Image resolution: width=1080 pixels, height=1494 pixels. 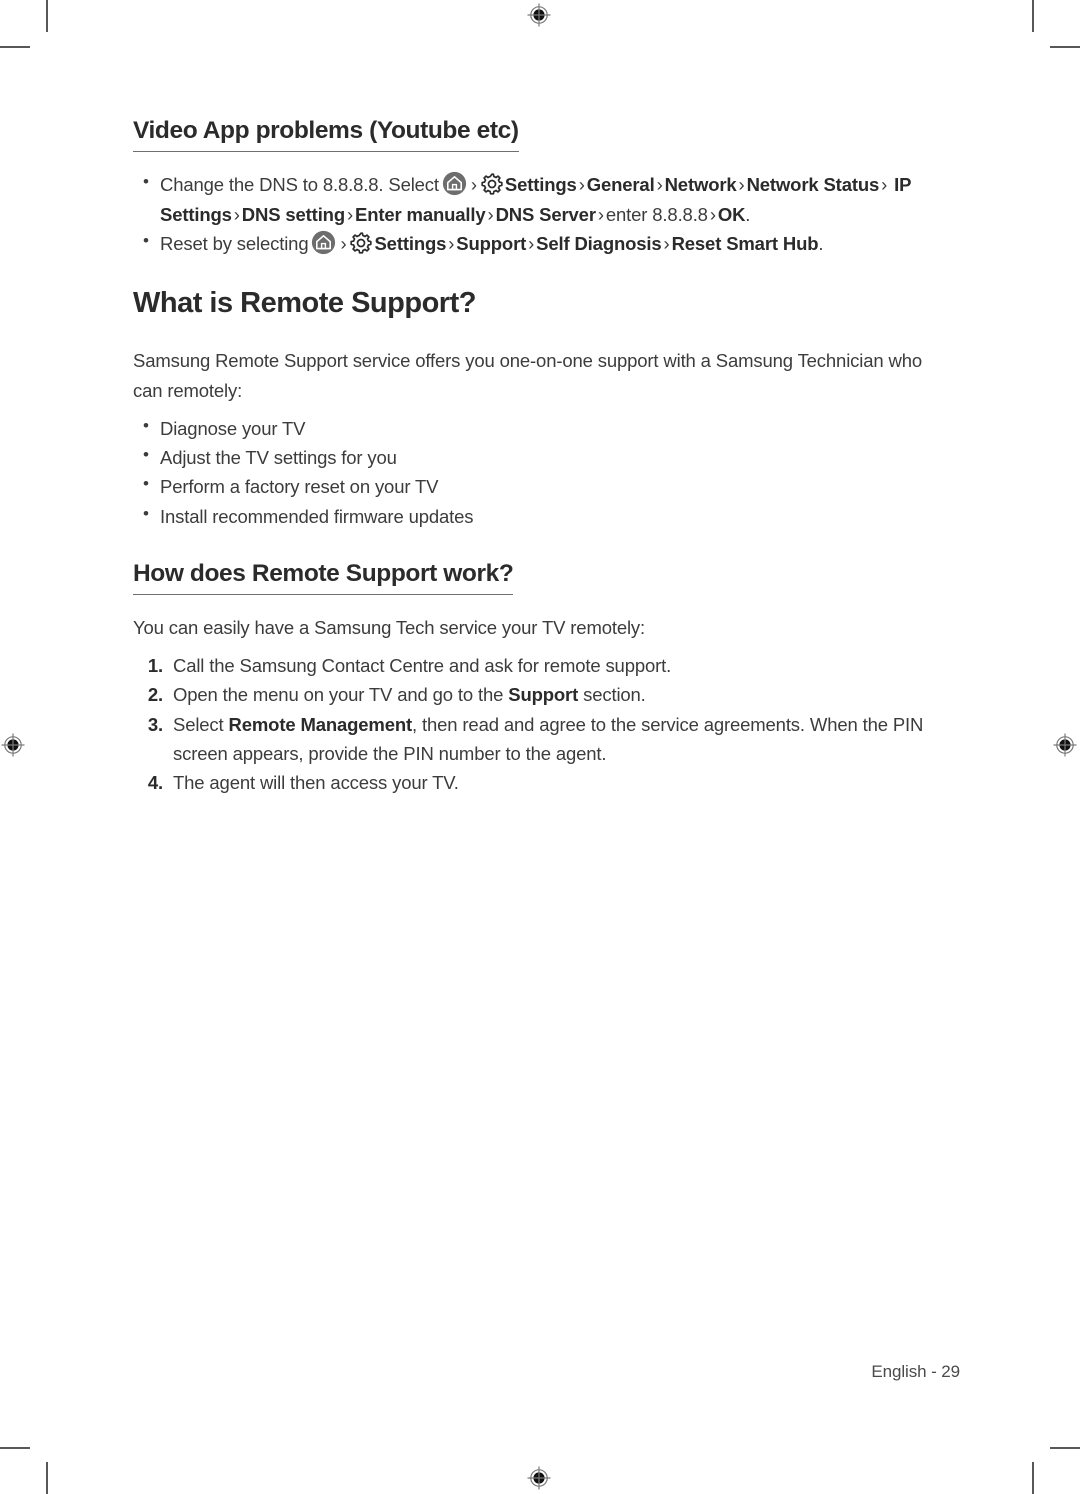 I want to click on step-number: 4., so click(x=155, y=783).